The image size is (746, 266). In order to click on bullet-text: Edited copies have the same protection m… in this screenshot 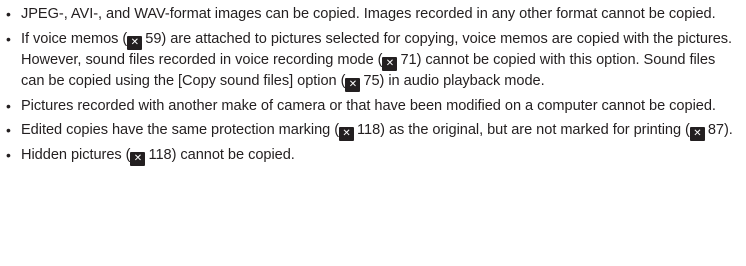, I will do `click(377, 131)`.